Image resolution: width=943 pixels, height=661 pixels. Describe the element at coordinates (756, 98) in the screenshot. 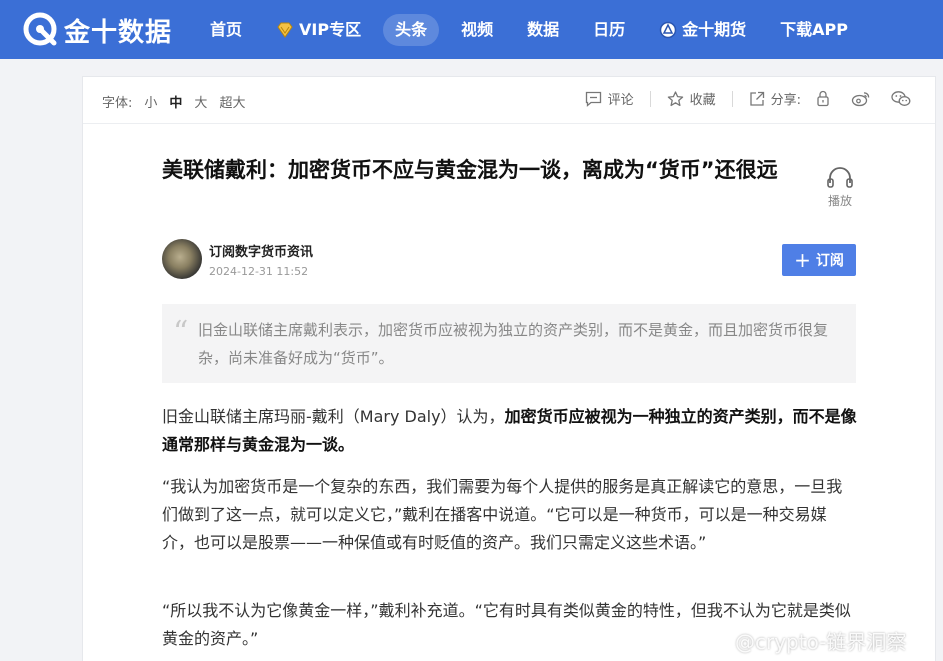

I see `share-icon` at that location.